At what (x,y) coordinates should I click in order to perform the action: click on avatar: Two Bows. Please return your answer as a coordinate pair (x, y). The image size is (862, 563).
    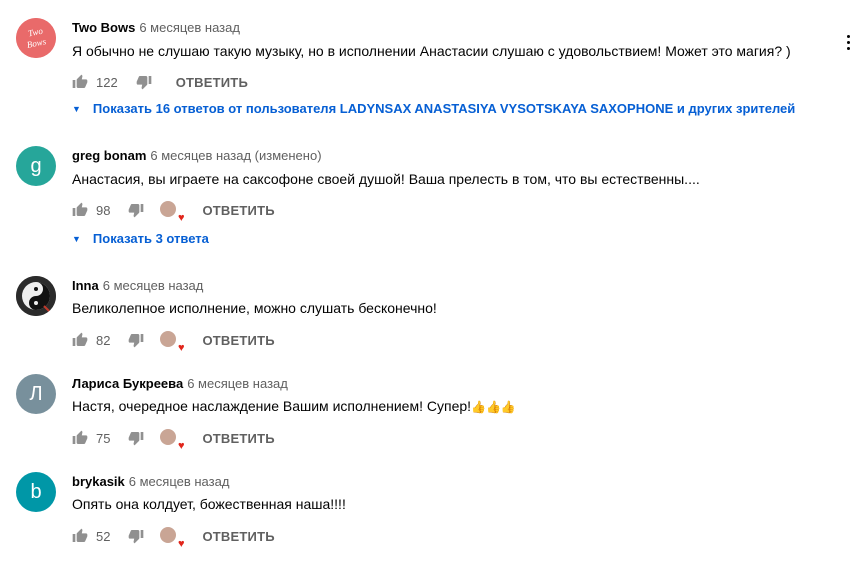
    Looking at the image, I should click on (36, 38).